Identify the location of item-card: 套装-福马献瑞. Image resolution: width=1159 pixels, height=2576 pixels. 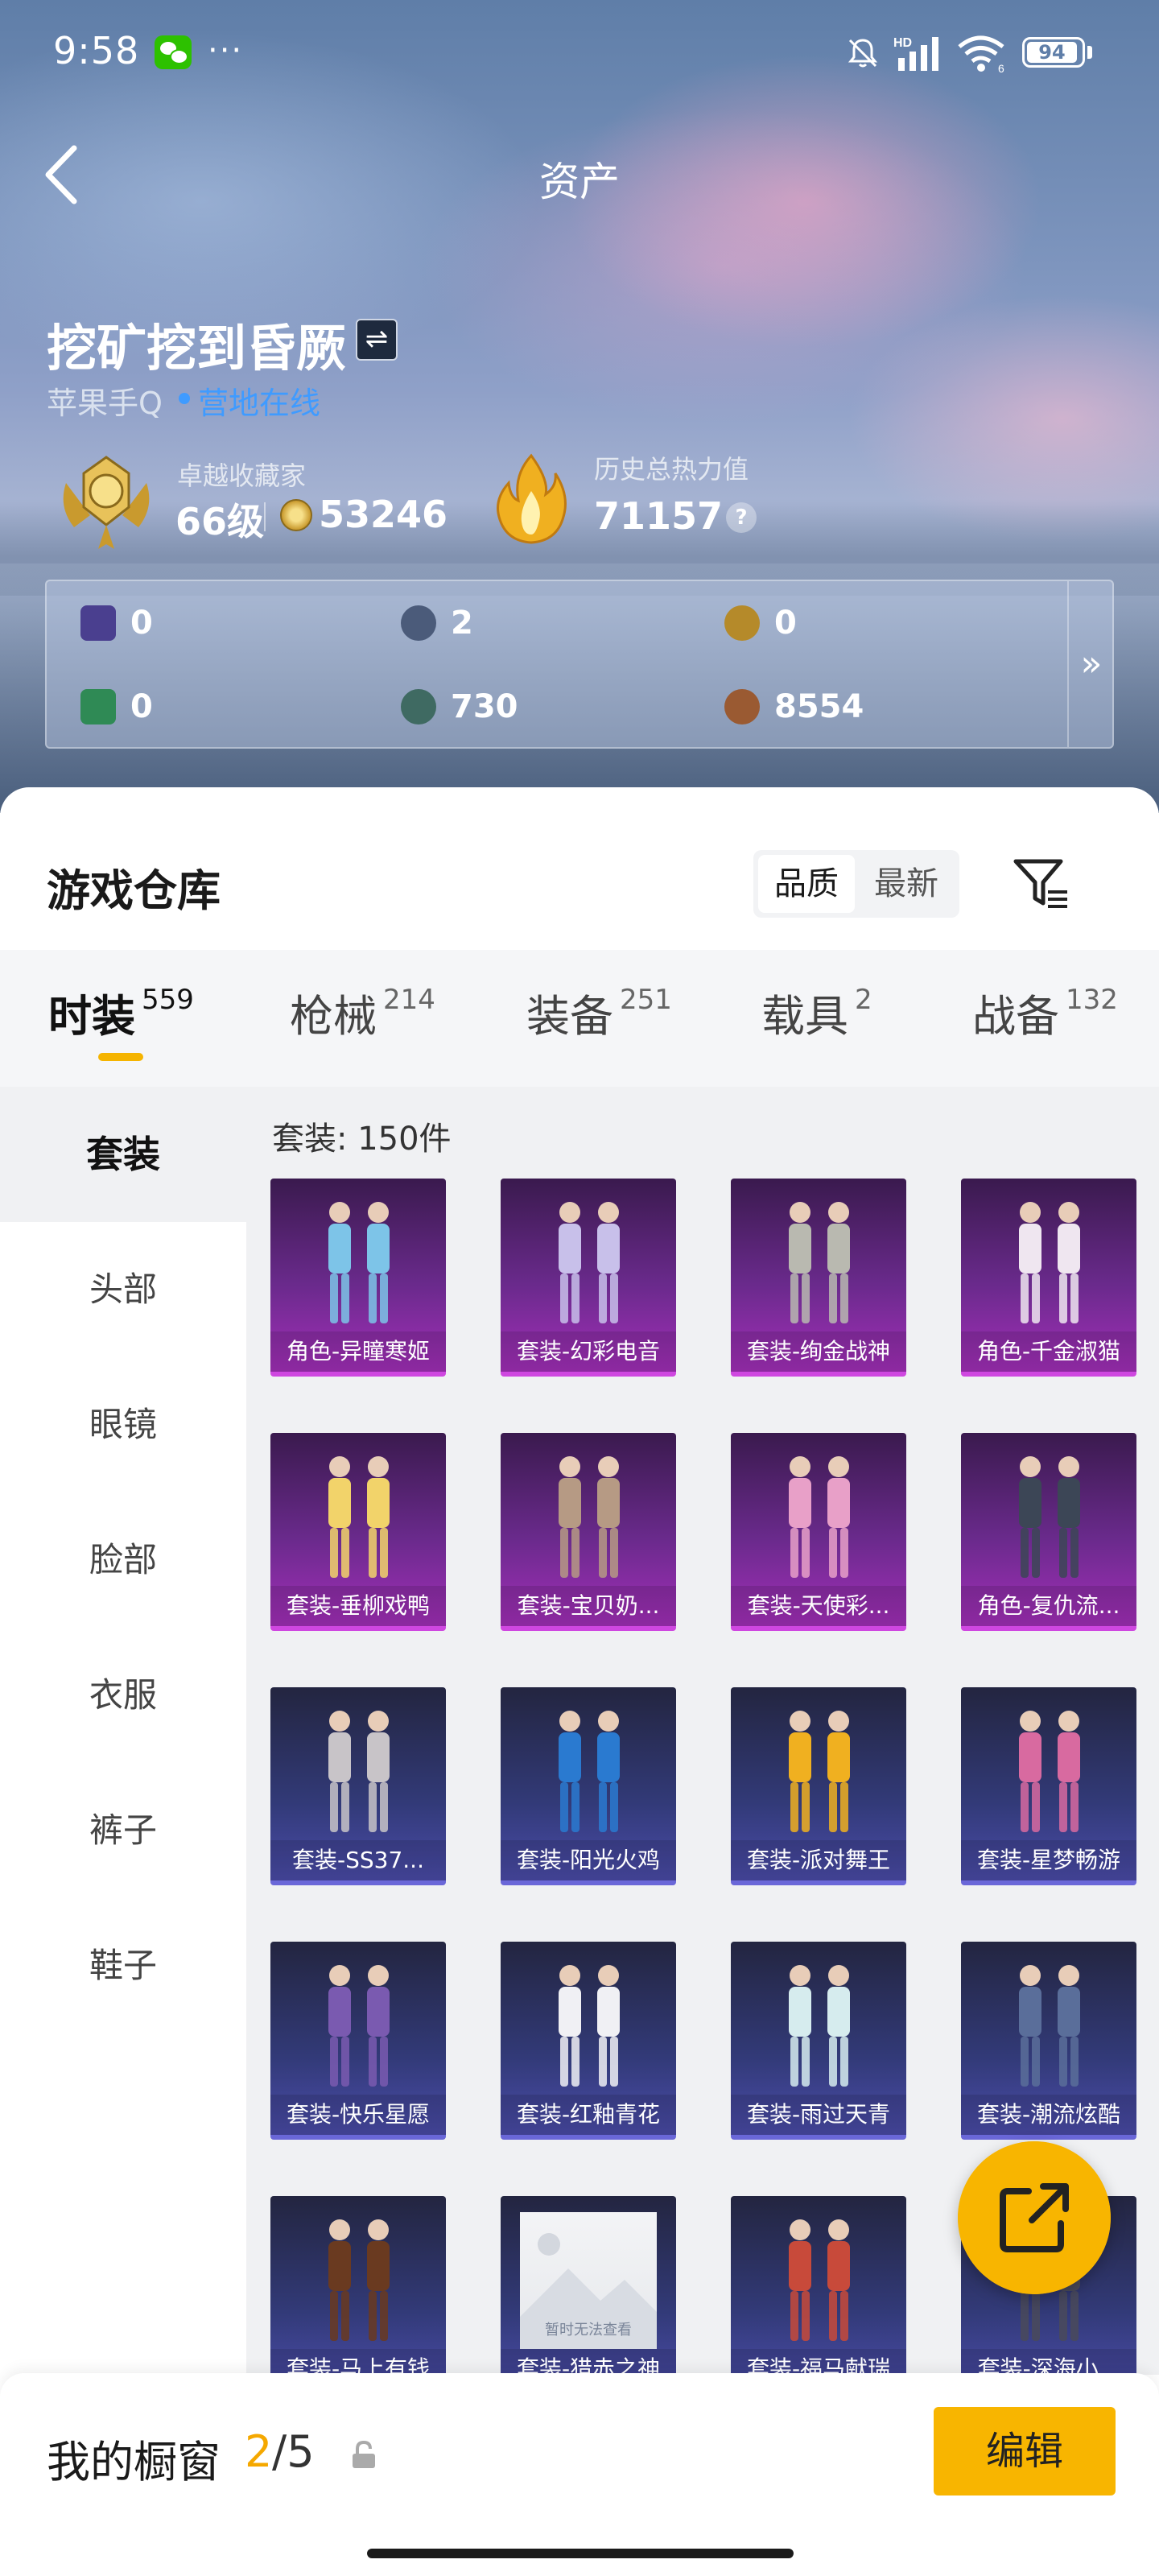
(818, 2295).